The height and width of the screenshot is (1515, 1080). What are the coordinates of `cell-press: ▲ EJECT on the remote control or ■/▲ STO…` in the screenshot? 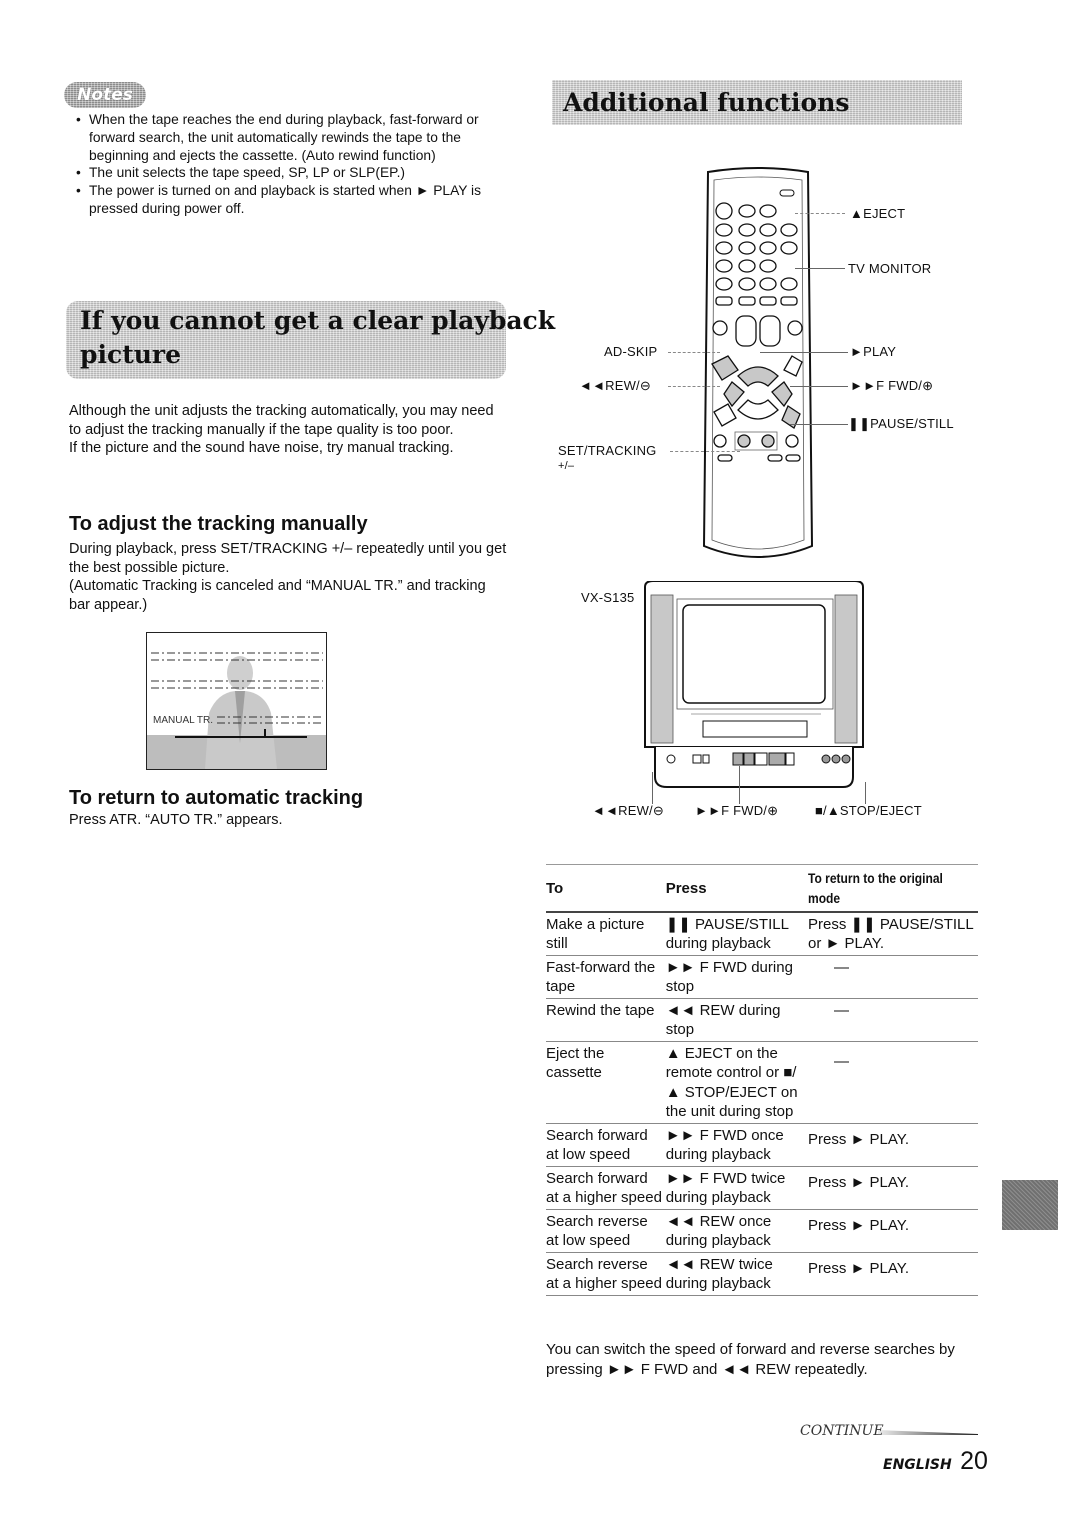 It's located at (735, 1082).